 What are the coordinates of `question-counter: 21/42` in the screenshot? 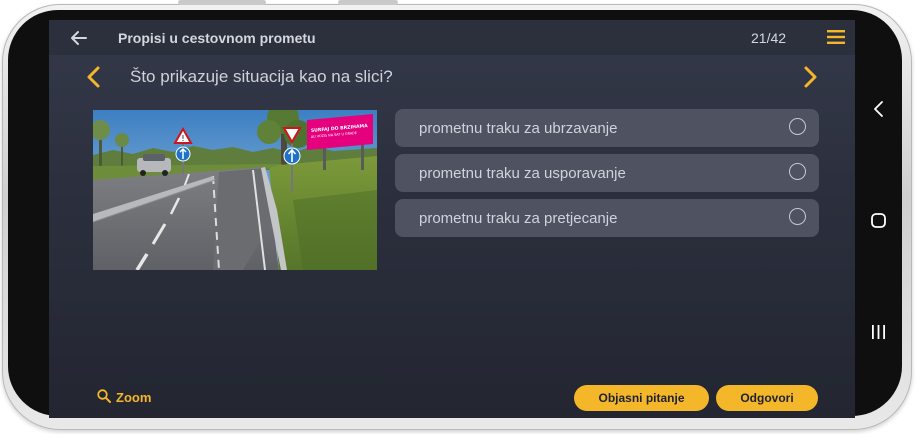 It's located at (769, 38).